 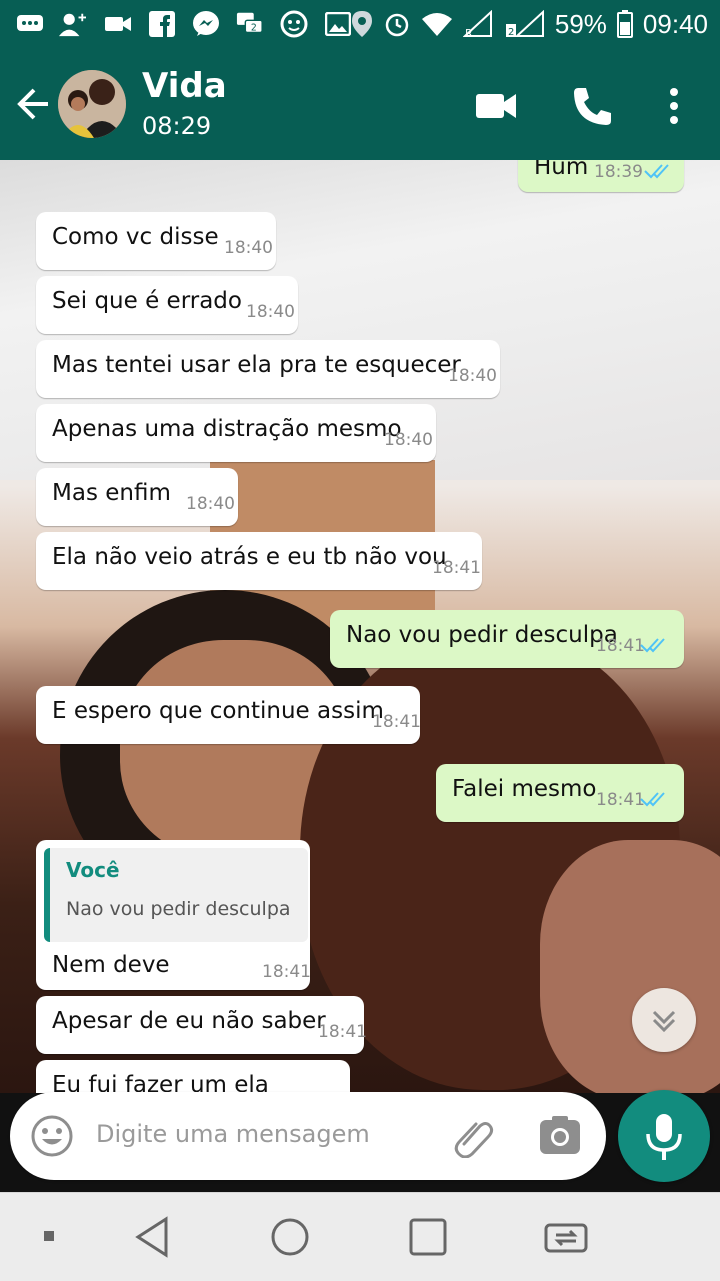 I want to click on quoted-text: Nao vou pedir desculpa, so click(x=178, y=909).